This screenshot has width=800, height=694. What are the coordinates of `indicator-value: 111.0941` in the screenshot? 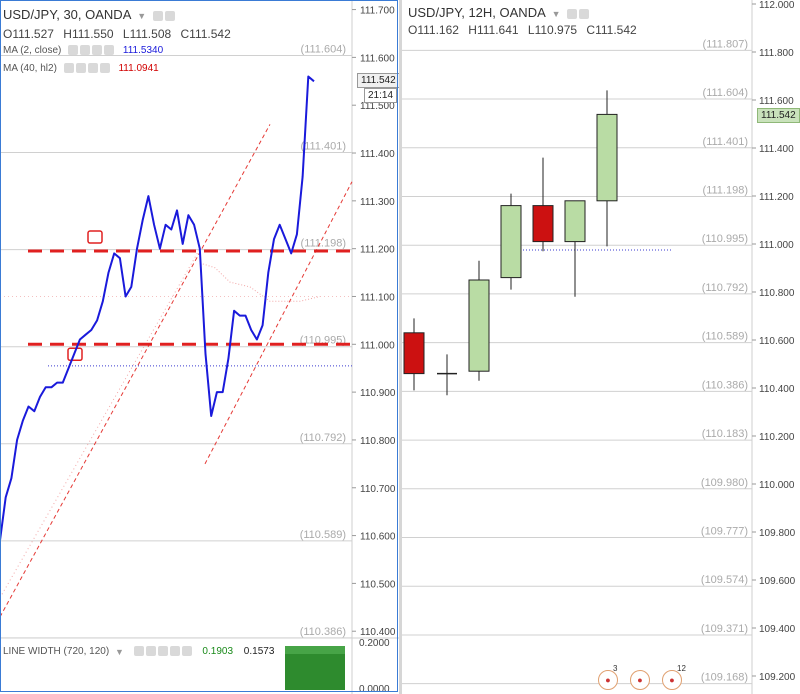 It's located at (138, 69).